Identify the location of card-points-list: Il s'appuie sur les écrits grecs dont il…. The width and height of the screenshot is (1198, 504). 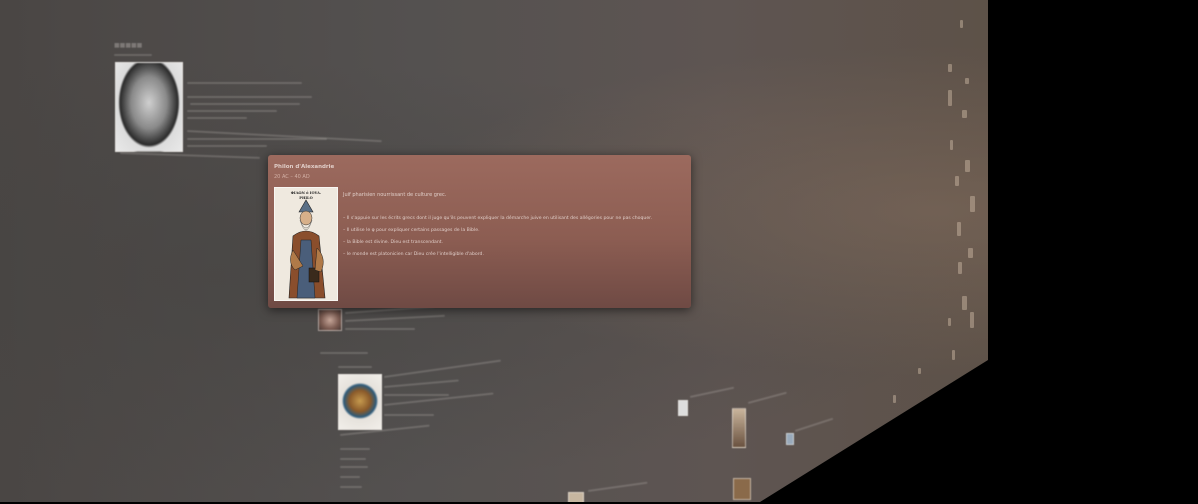
(497, 237).